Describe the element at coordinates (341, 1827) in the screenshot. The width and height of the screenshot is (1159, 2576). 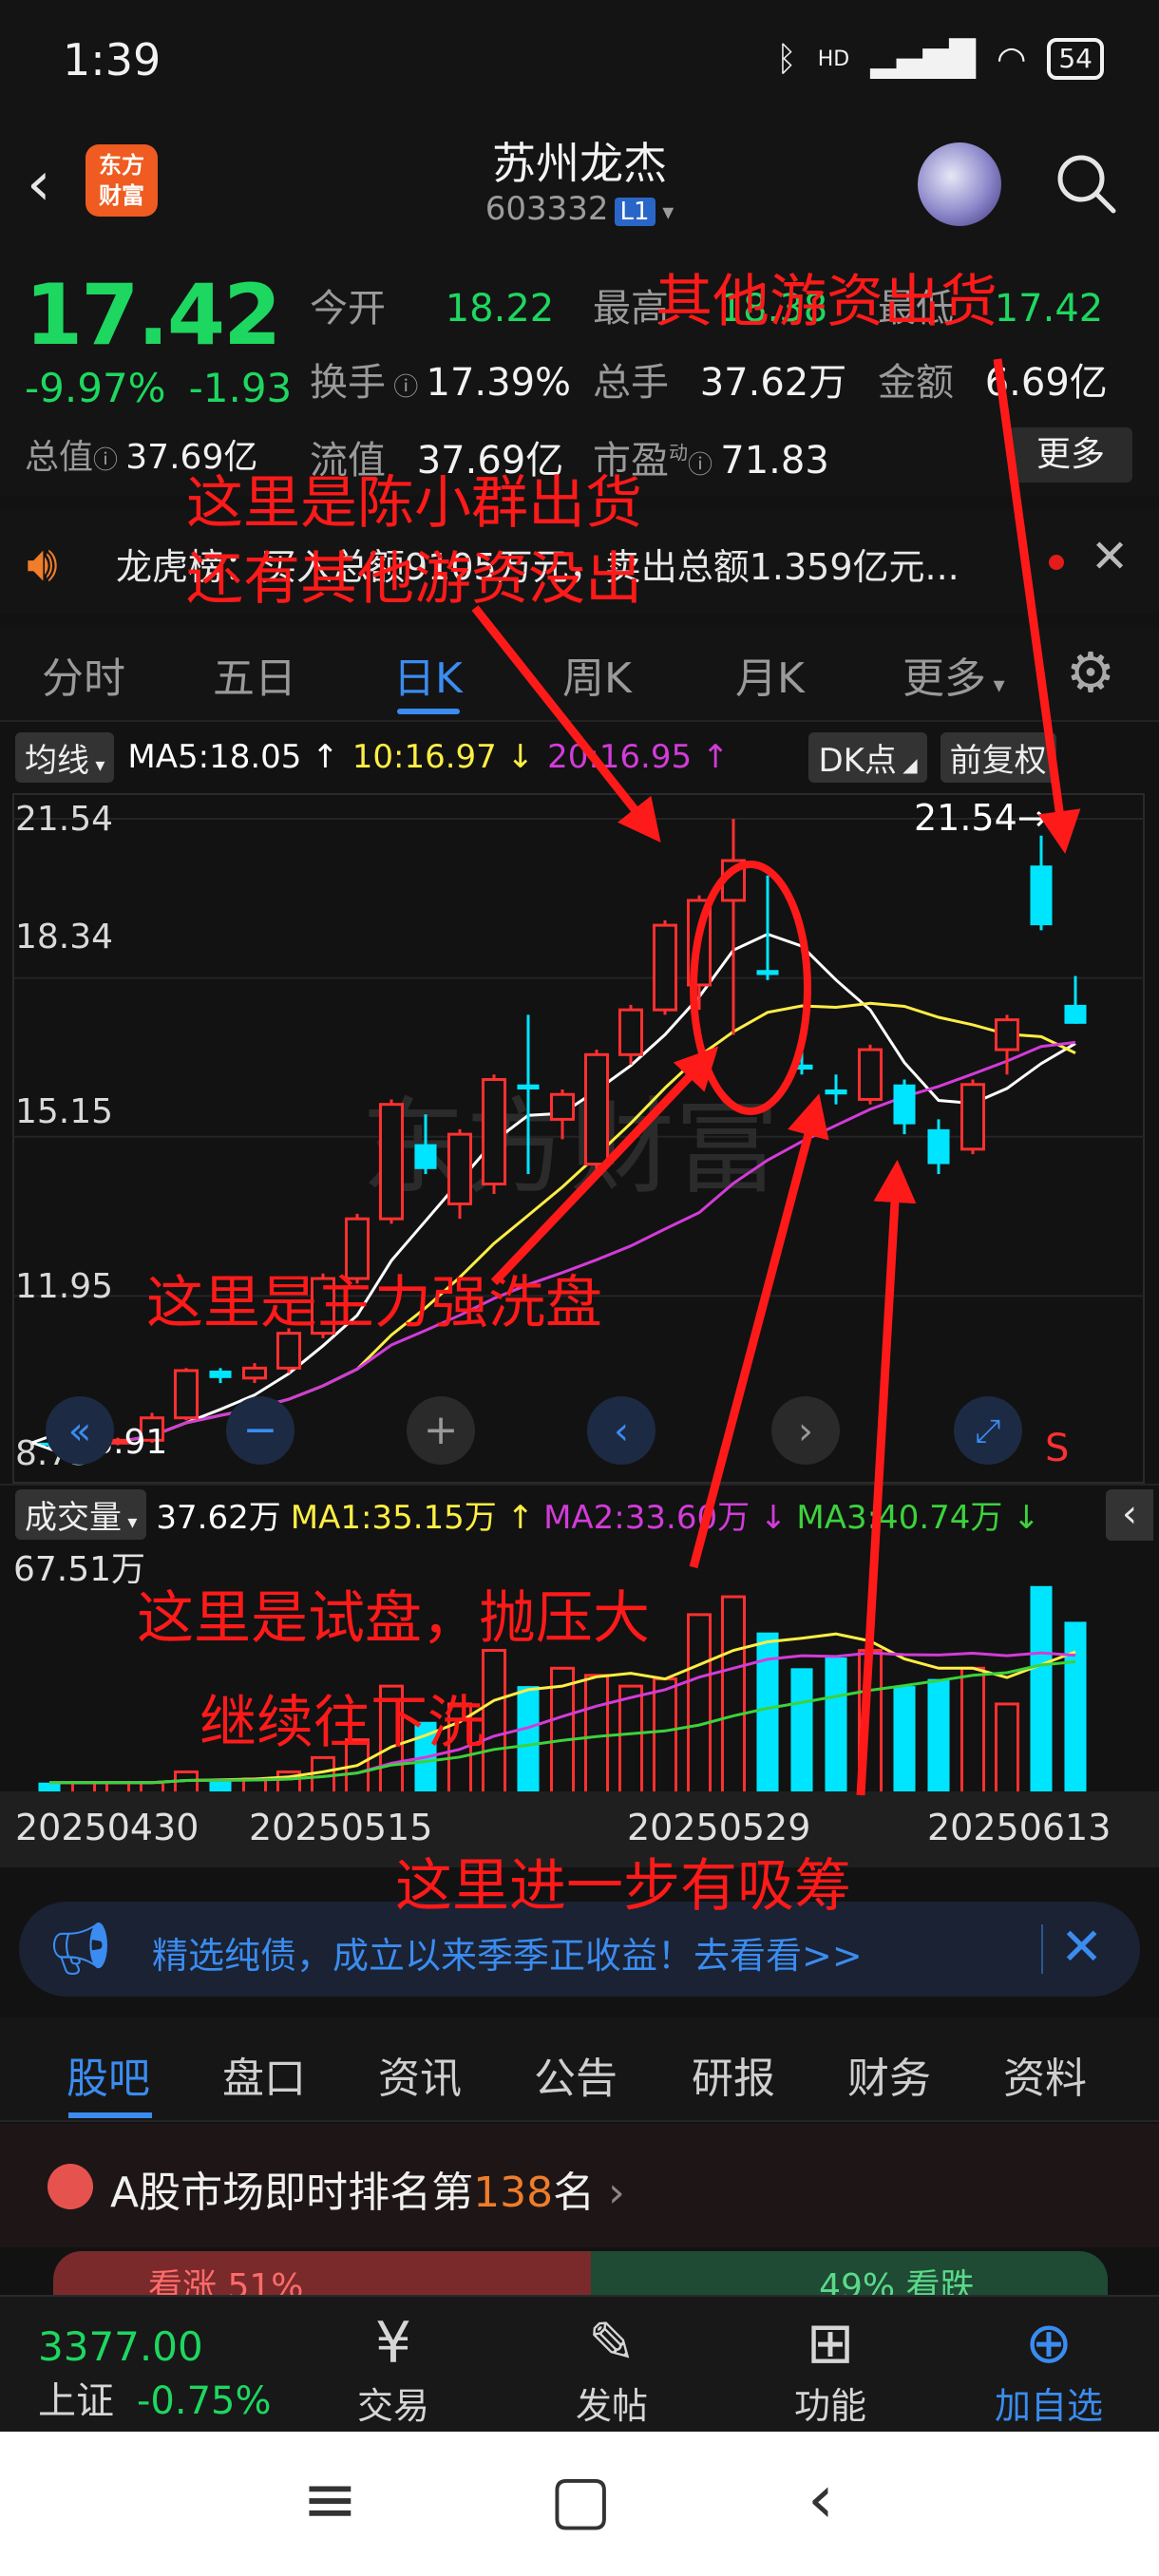
I see `date-label: 20250515` at that location.